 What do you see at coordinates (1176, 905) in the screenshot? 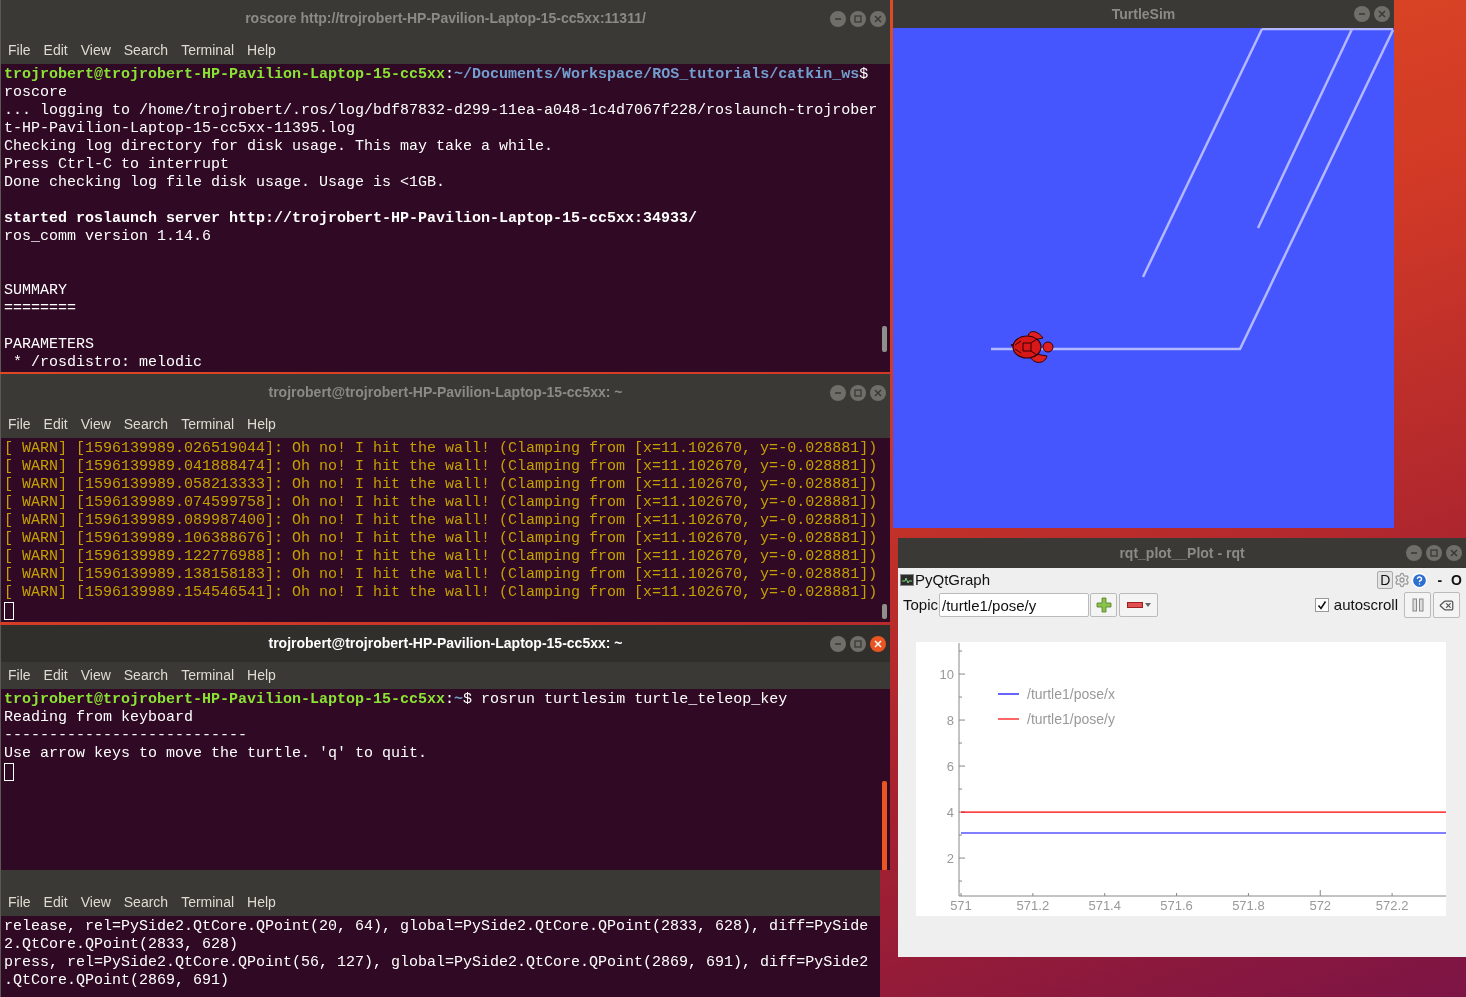
I see `tick-label: 571.6` at bounding box center [1176, 905].